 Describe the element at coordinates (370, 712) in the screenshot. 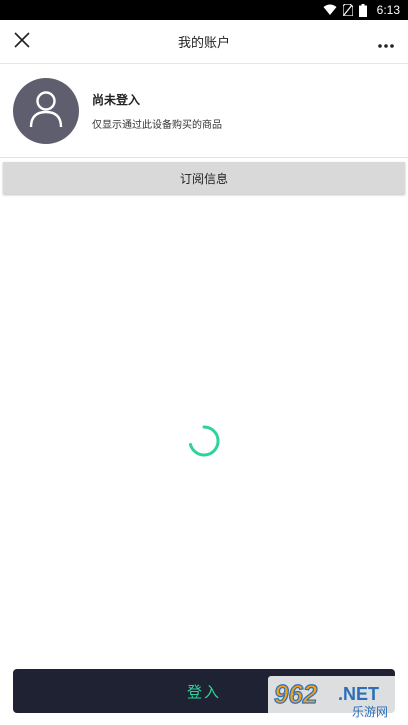

I see `watermark-subtitle: 乐游网` at that location.